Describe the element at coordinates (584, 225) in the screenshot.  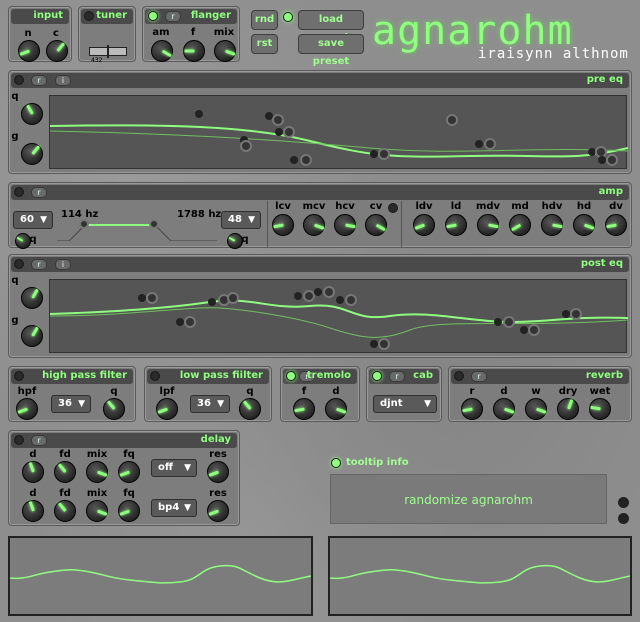
I see `amp-hd-knob` at that location.